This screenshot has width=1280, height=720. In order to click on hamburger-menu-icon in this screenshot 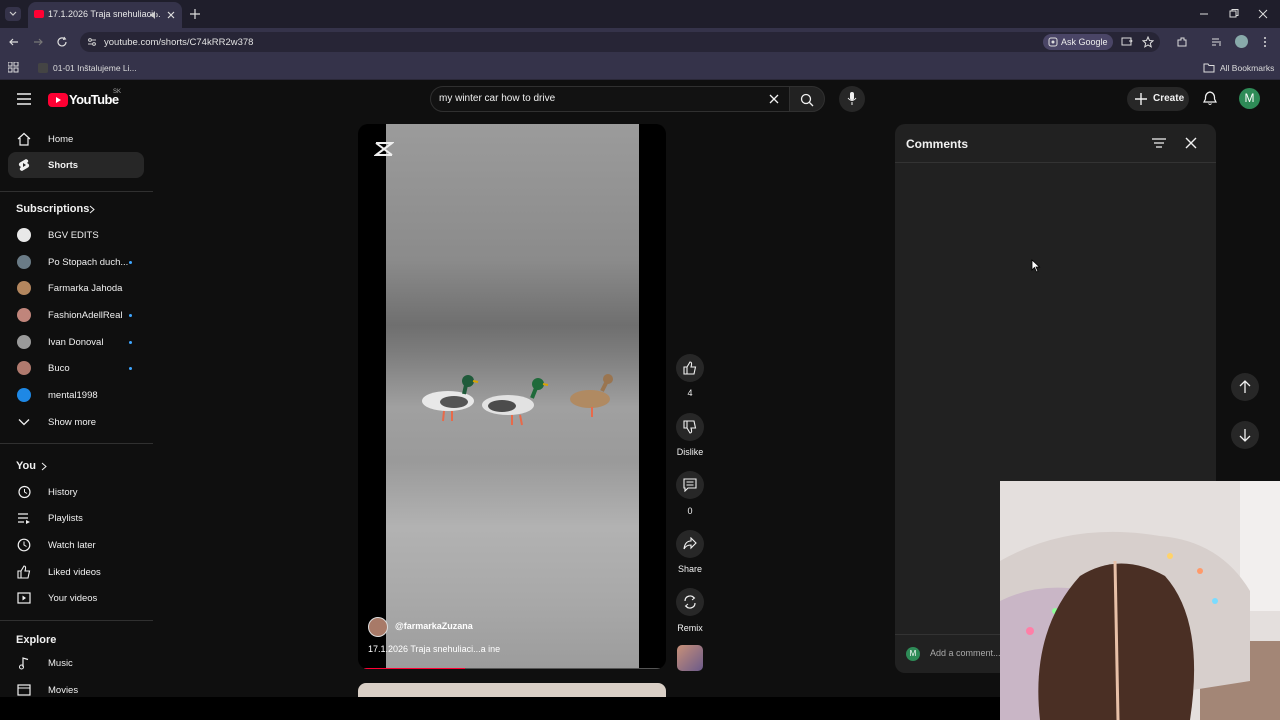, I will do `click(24, 99)`.